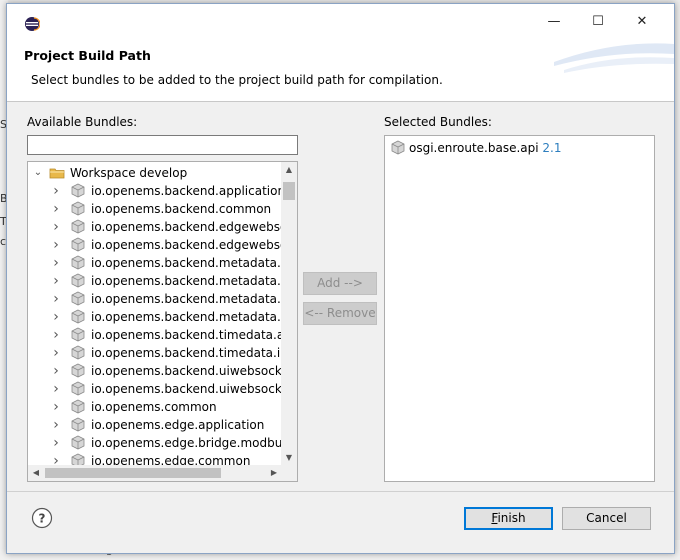 Image resolution: width=680 pixels, height=560 pixels. I want to click on tree-item: › io.openems.backend.metadata.odoo, so click(155, 317).